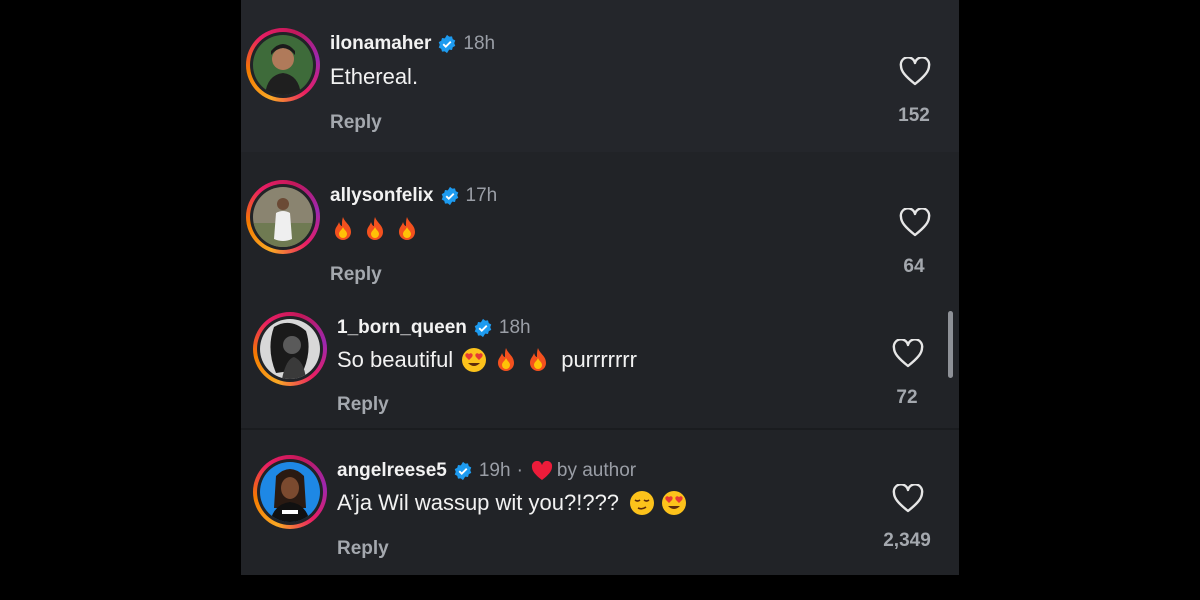 This screenshot has height=600, width=1200. What do you see at coordinates (599, 359) in the screenshot?
I see `comment-text-suffix: purrrrrrr` at bounding box center [599, 359].